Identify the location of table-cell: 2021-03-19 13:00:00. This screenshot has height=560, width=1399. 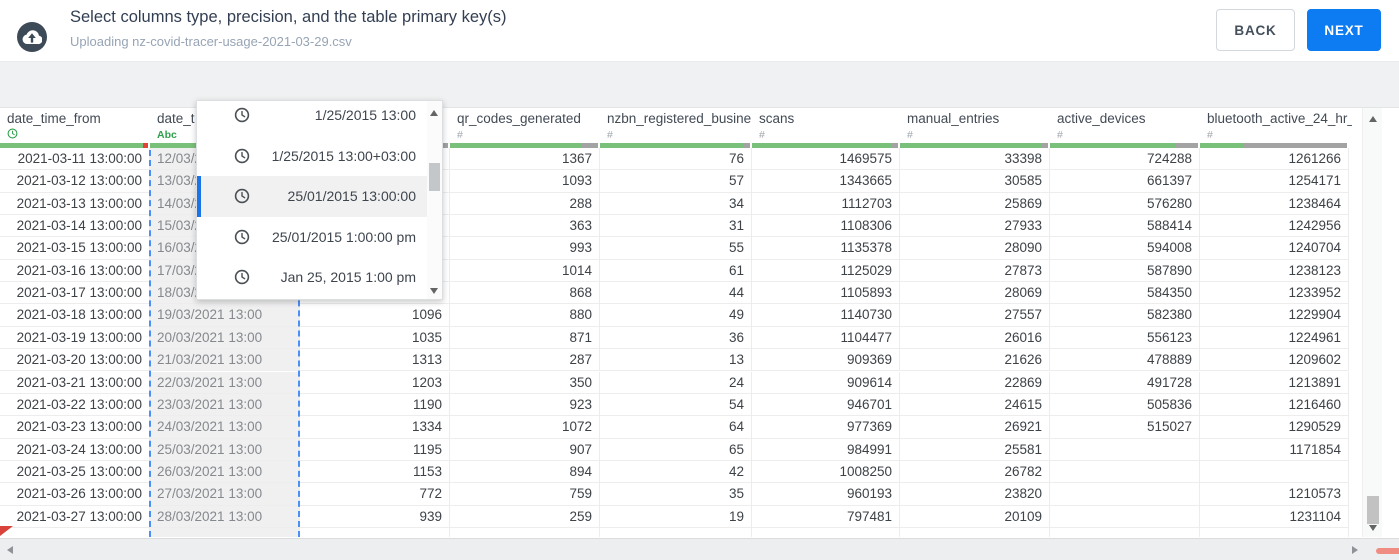
(75, 338).